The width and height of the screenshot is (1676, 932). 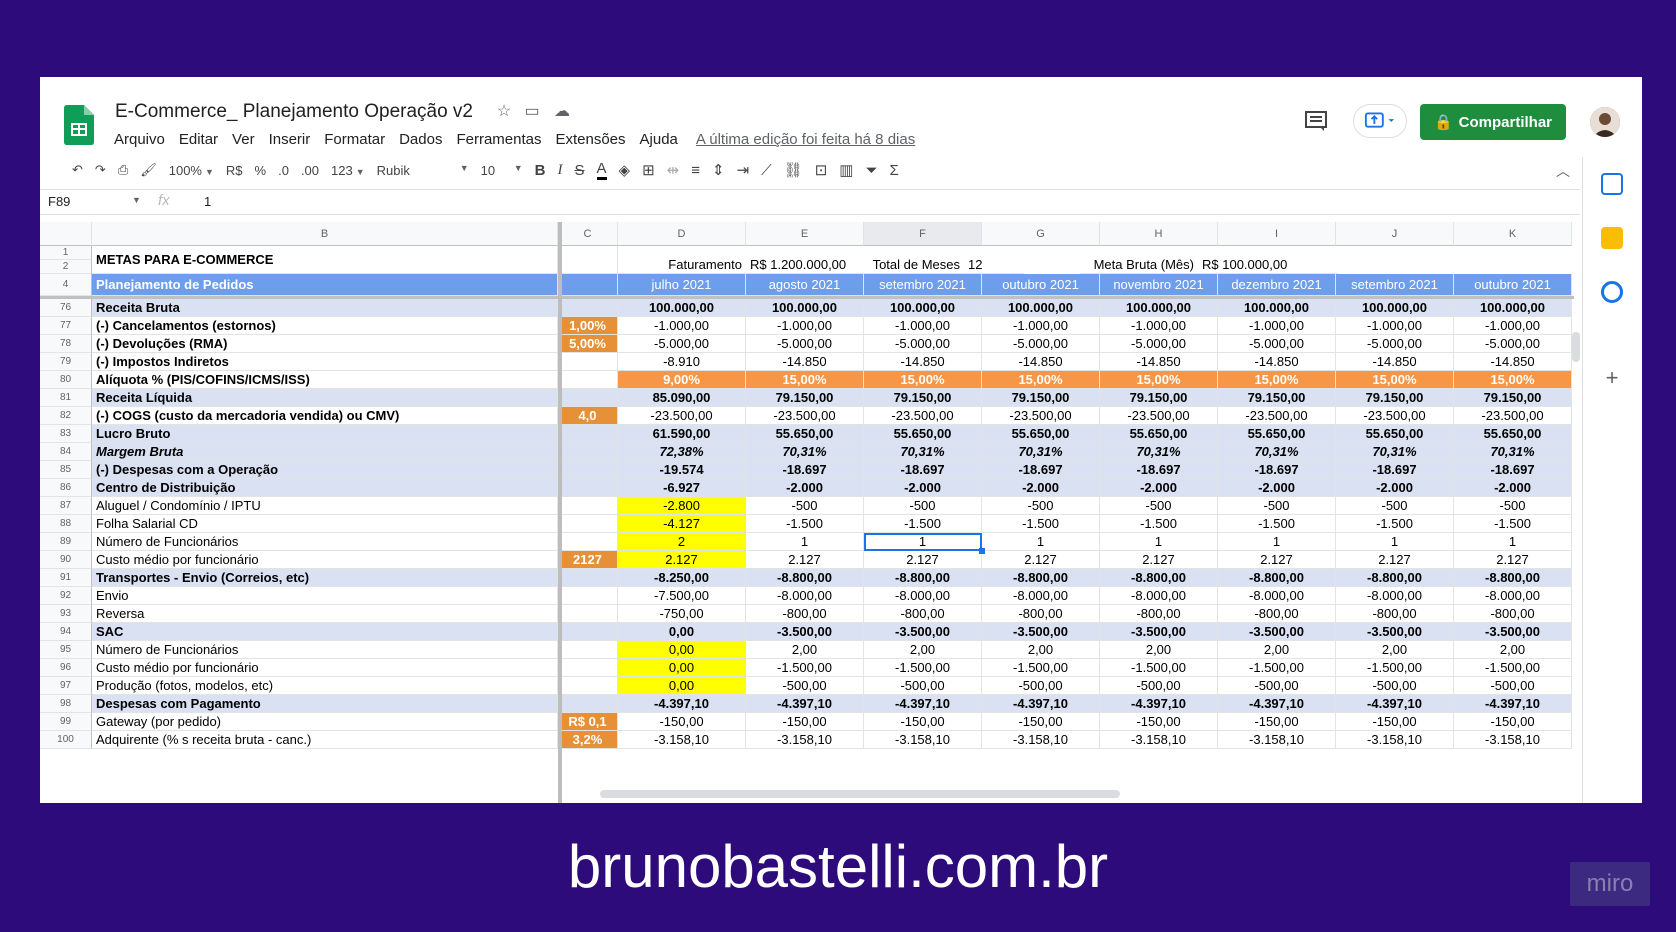 I want to click on row-header: 94, so click(x=66, y=632).